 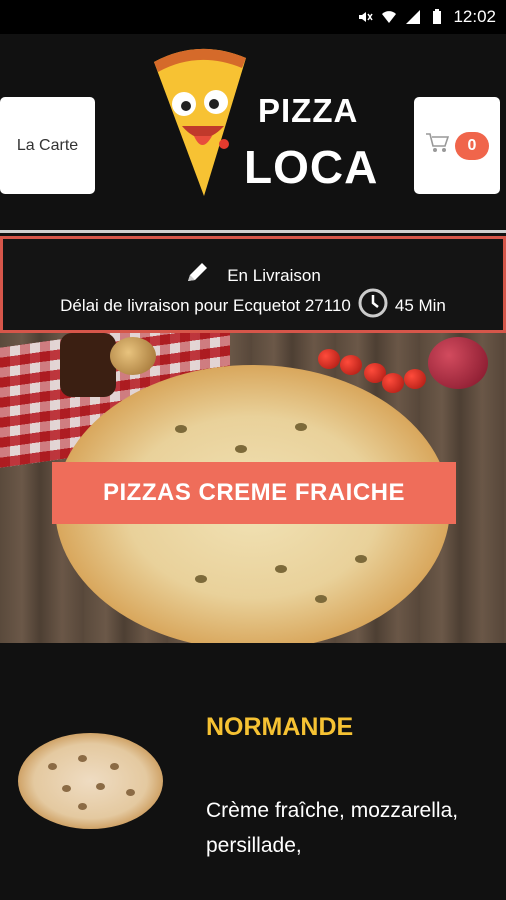 I want to click on clock-icon, so click(x=373, y=305).